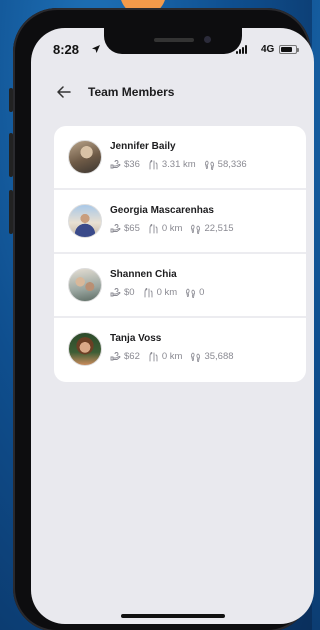 Image resolution: width=320 pixels, height=630 pixels. I want to click on member-row: Shannen Chia $0 0 km 0, so click(180, 286).